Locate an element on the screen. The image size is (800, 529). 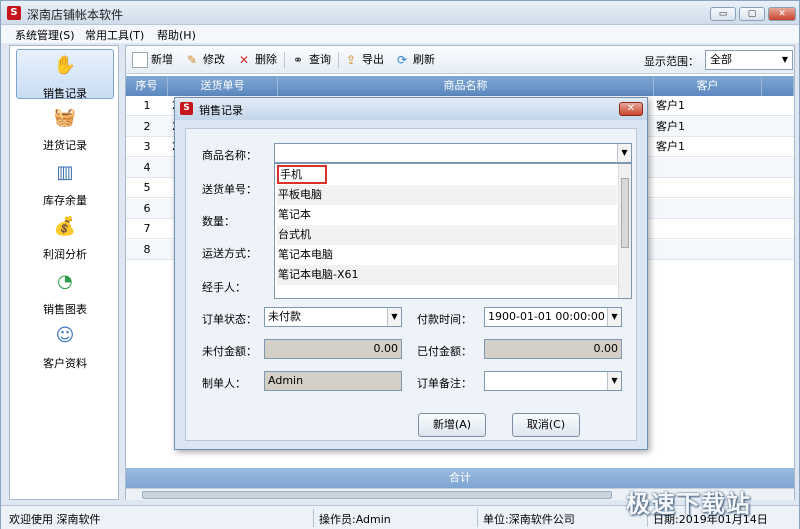
product-option: 手机 is located at coordinates (302, 174).